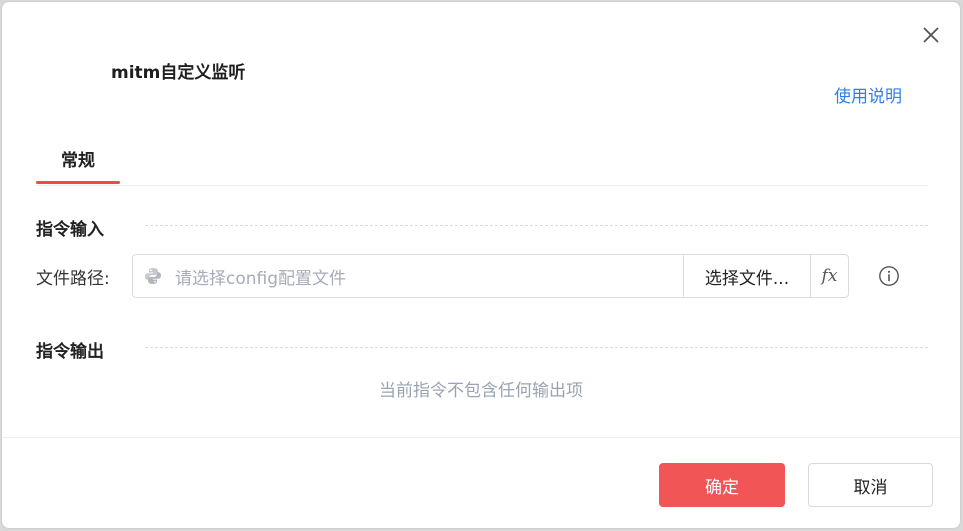 Image resolution: width=963 pixels, height=531 pixels. What do you see at coordinates (868, 94) in the screenshot?
I see `help-link: 使用说明` at bounding box center [868, 94].